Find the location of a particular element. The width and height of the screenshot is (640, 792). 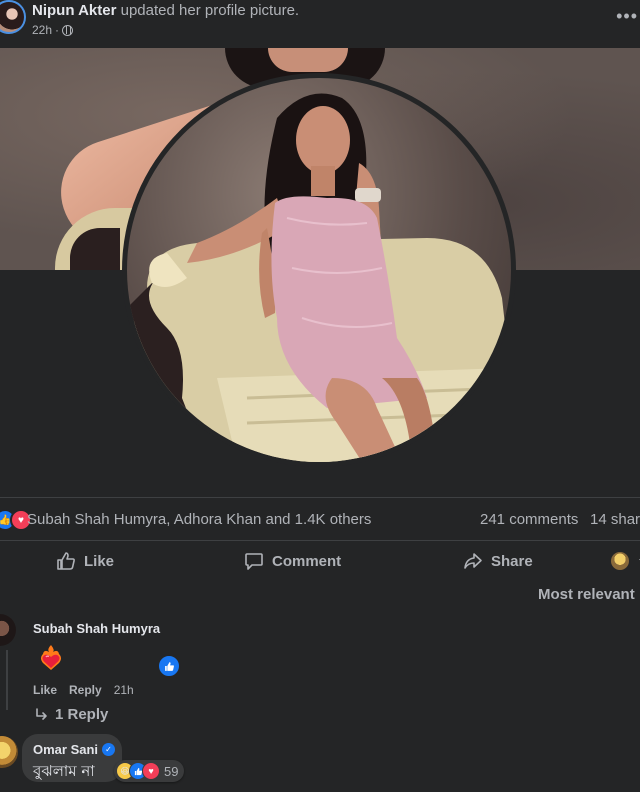

replies-label: 1 Reply is located at coordinates (82, 714).